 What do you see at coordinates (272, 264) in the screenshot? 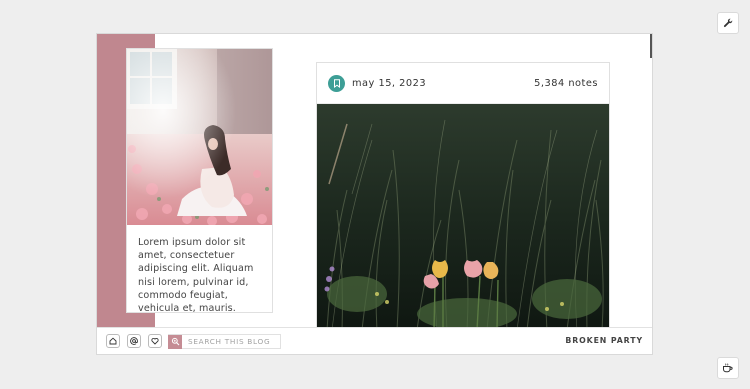
I see `sidebar-scrollbar` at bounding box center [272, 264].